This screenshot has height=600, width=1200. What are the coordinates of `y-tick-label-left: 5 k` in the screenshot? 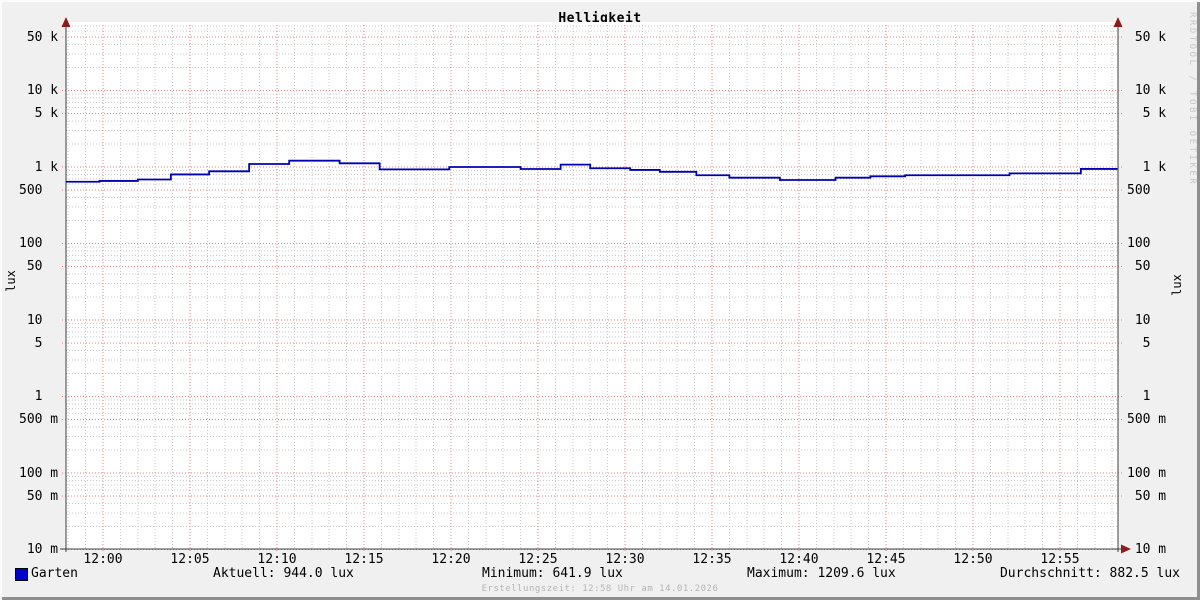 It's located at (39, 114).